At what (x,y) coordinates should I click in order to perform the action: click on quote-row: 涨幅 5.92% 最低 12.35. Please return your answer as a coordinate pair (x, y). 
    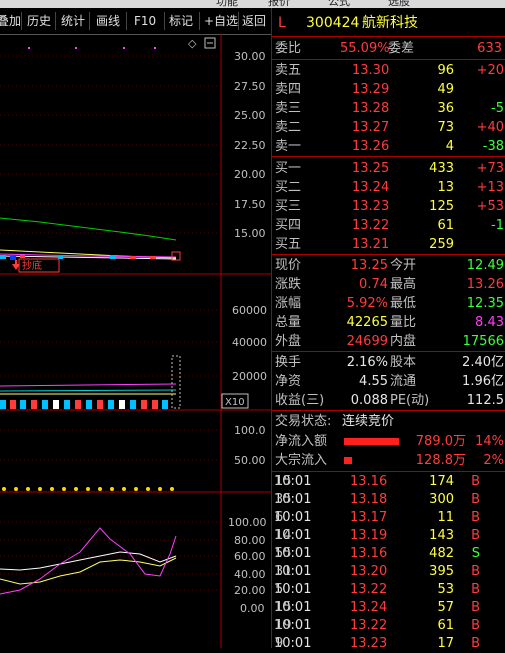
    Looking at the image, I should click on (388, 303).